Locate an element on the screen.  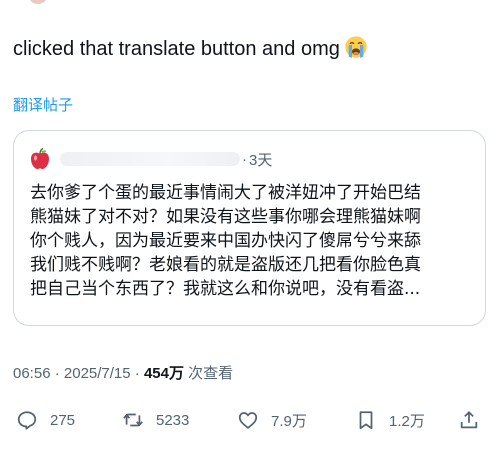
translate-post-link: 翻译帖子 is located at coordinates (43, 106).